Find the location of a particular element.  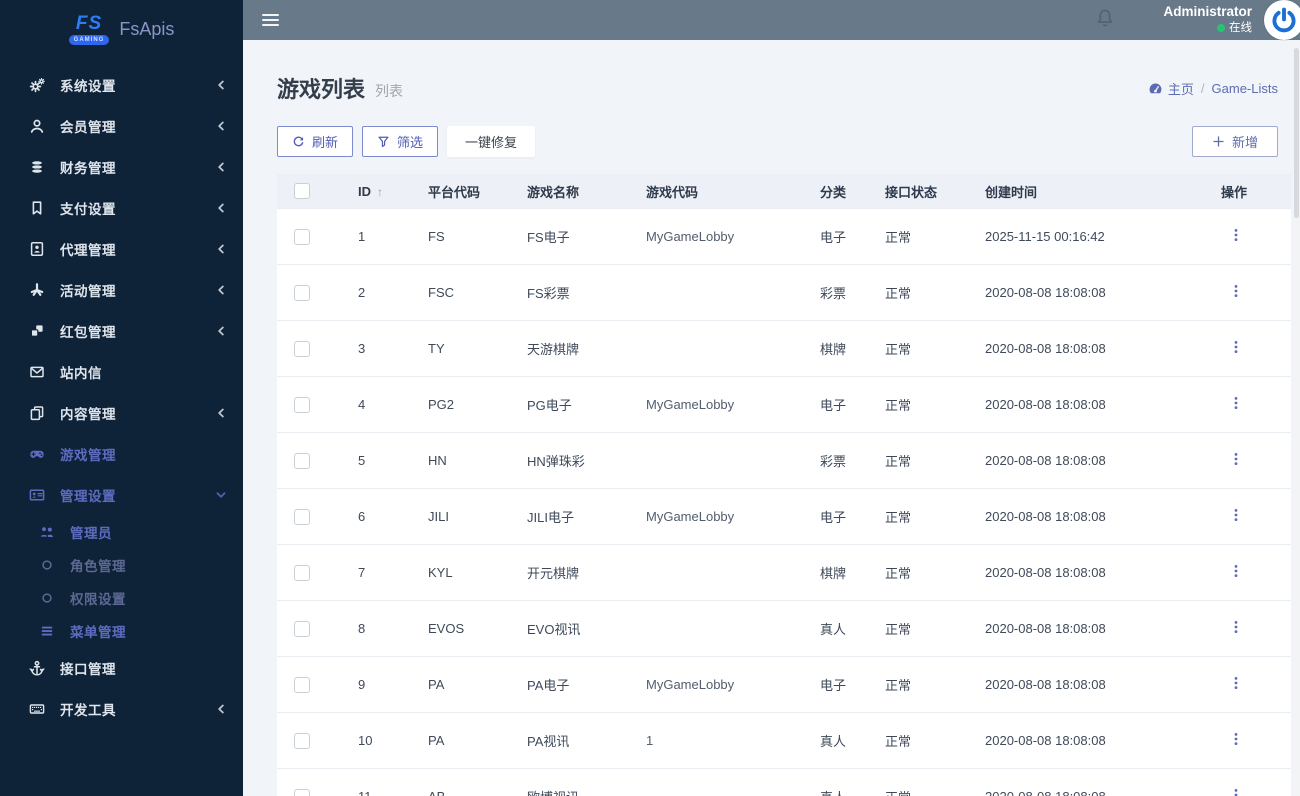

filter-button: 筛选 is located at coordinates (400, 141).